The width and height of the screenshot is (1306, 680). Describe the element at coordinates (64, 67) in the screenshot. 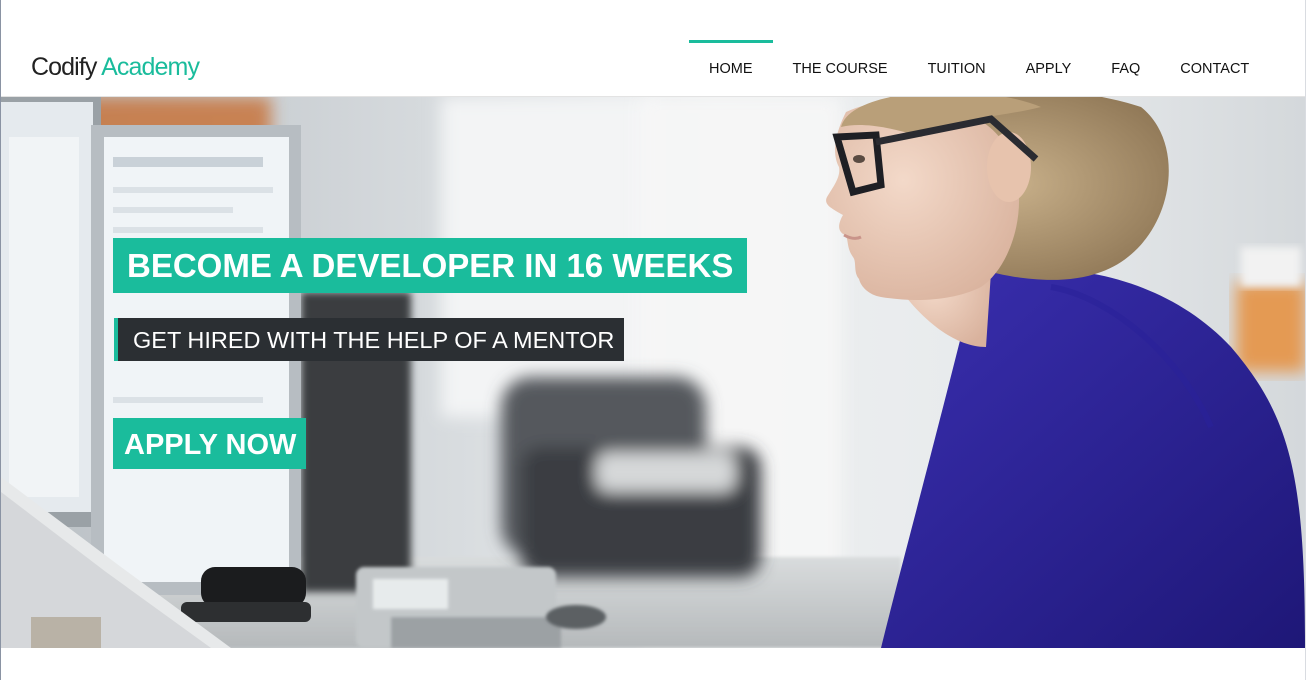

I see `logo-word-codify: Codify` at that location.